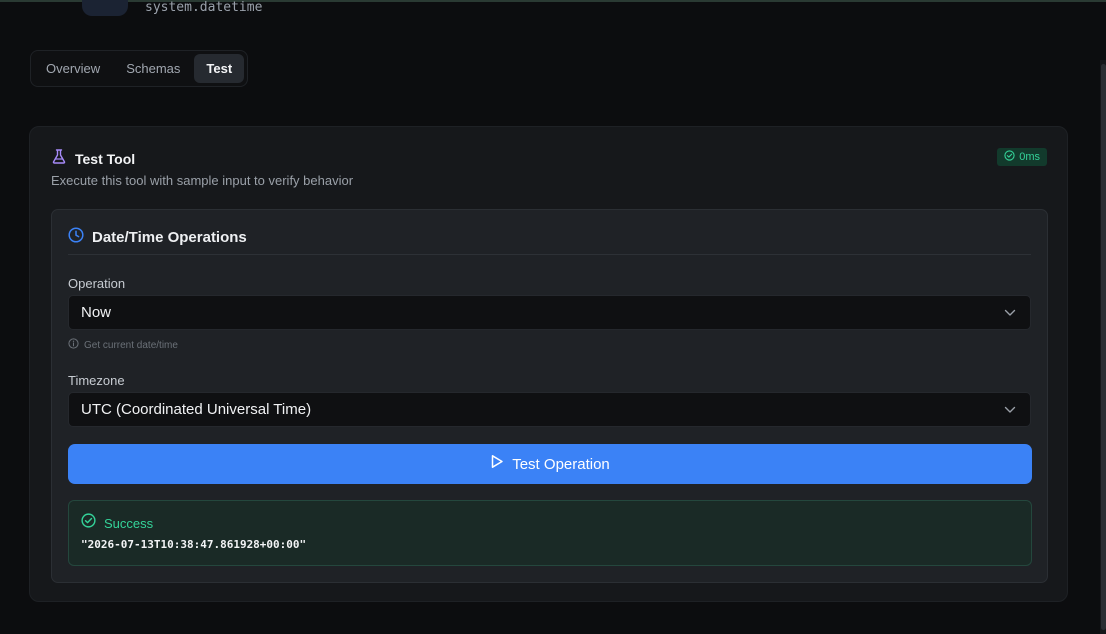  I want to click on clock-icon, so click(76, 237).